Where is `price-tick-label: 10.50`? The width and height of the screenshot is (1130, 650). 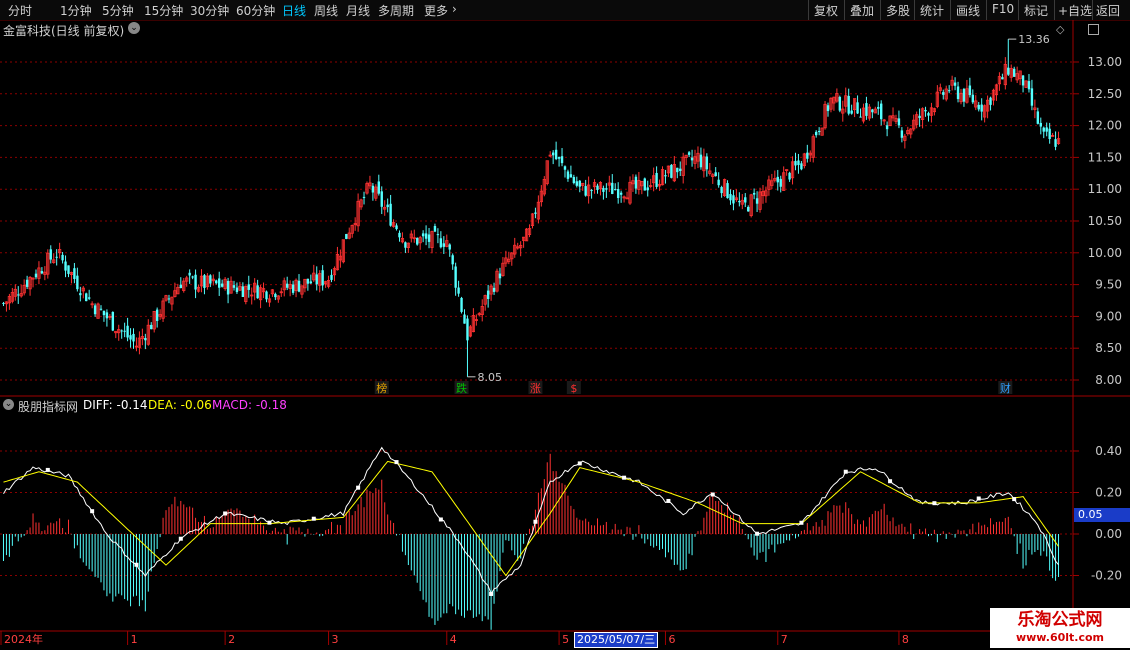
price-tick-label: 10.50 is located at coordinates (1105, 221).